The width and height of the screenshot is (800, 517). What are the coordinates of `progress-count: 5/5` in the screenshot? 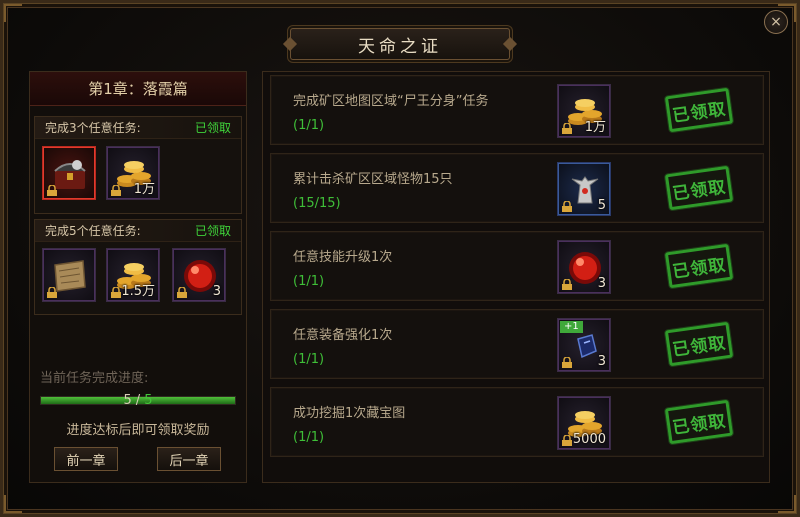 It's located at (138, 400).